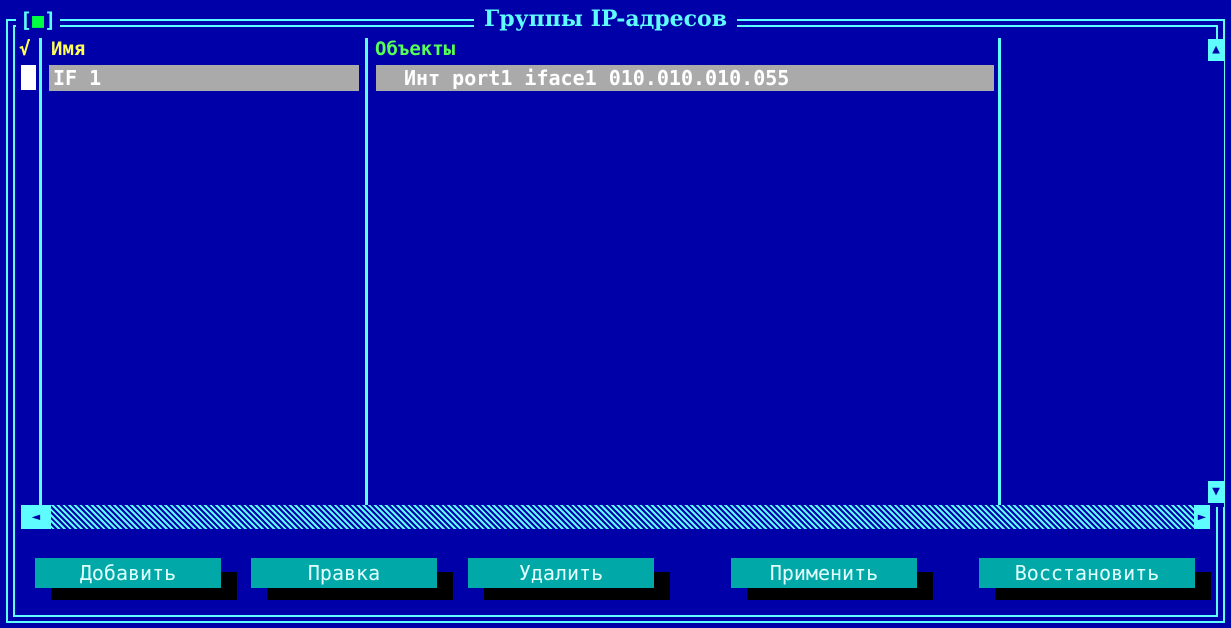 The width and height of the screenshot is (1231, 628). Describe the element at coordinates (128, 573) in the screenshot. I see `add-button: Добавить` at that location.